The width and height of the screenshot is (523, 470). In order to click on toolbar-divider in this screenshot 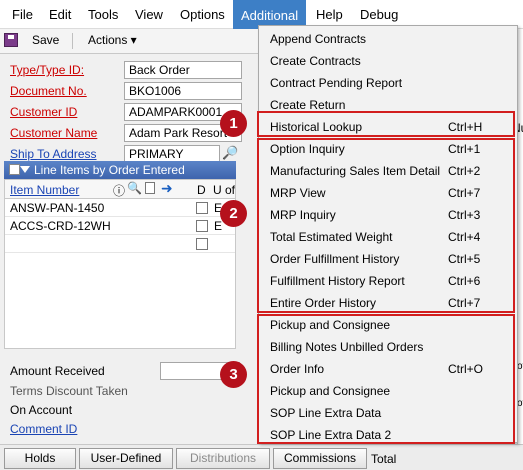, I will do `click(72, 41)`.